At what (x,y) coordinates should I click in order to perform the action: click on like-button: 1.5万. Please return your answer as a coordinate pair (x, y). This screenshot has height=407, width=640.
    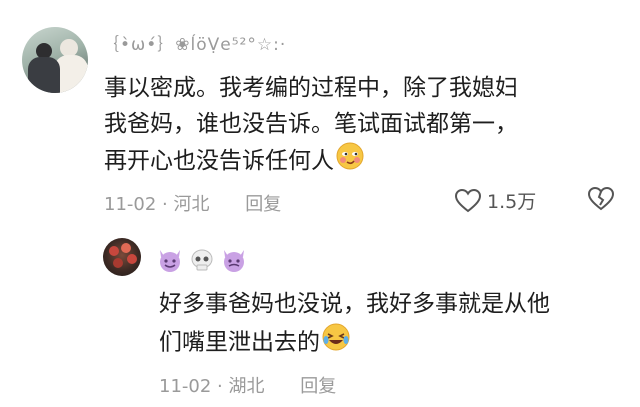
    Looking at the image, I should click on (495, 200).